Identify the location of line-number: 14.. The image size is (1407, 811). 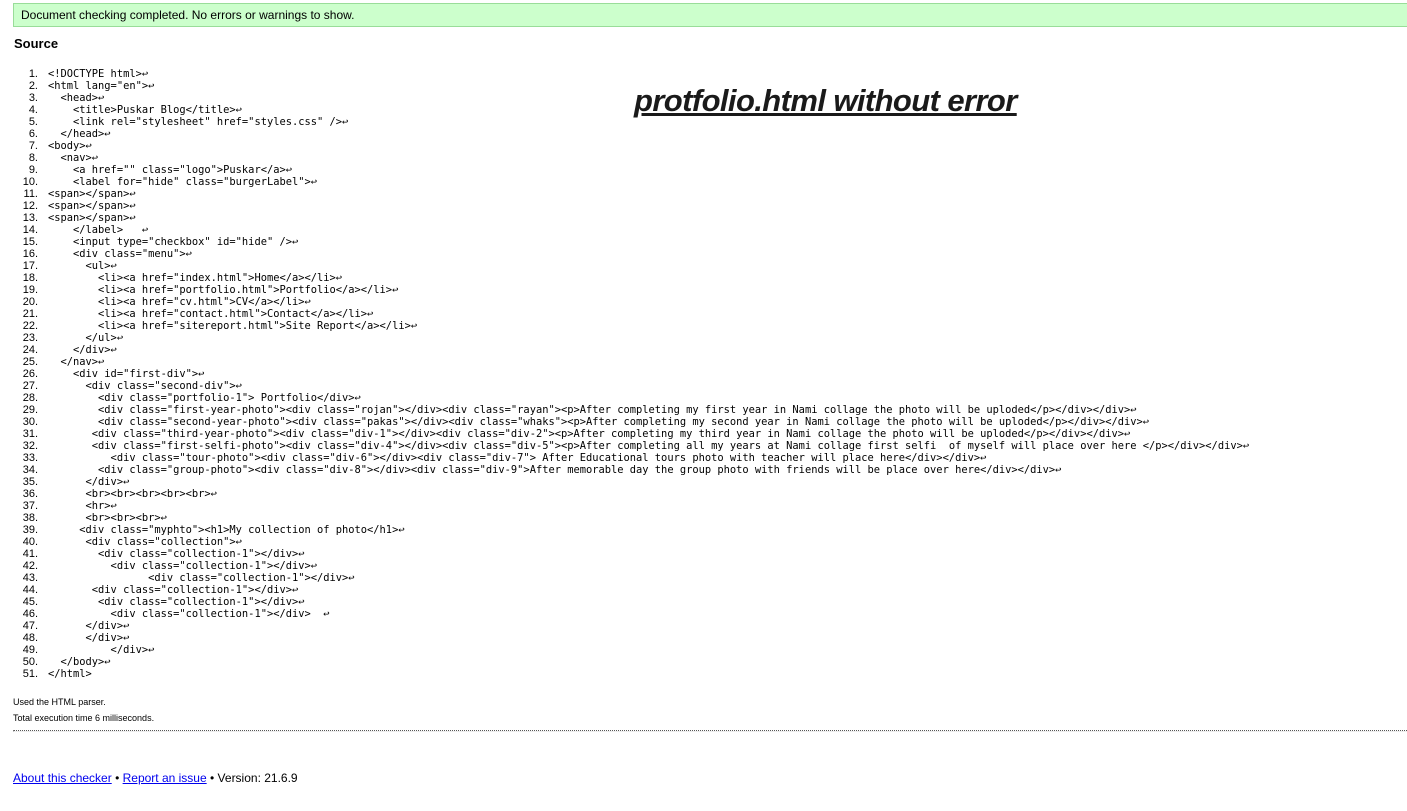
(30, 230).